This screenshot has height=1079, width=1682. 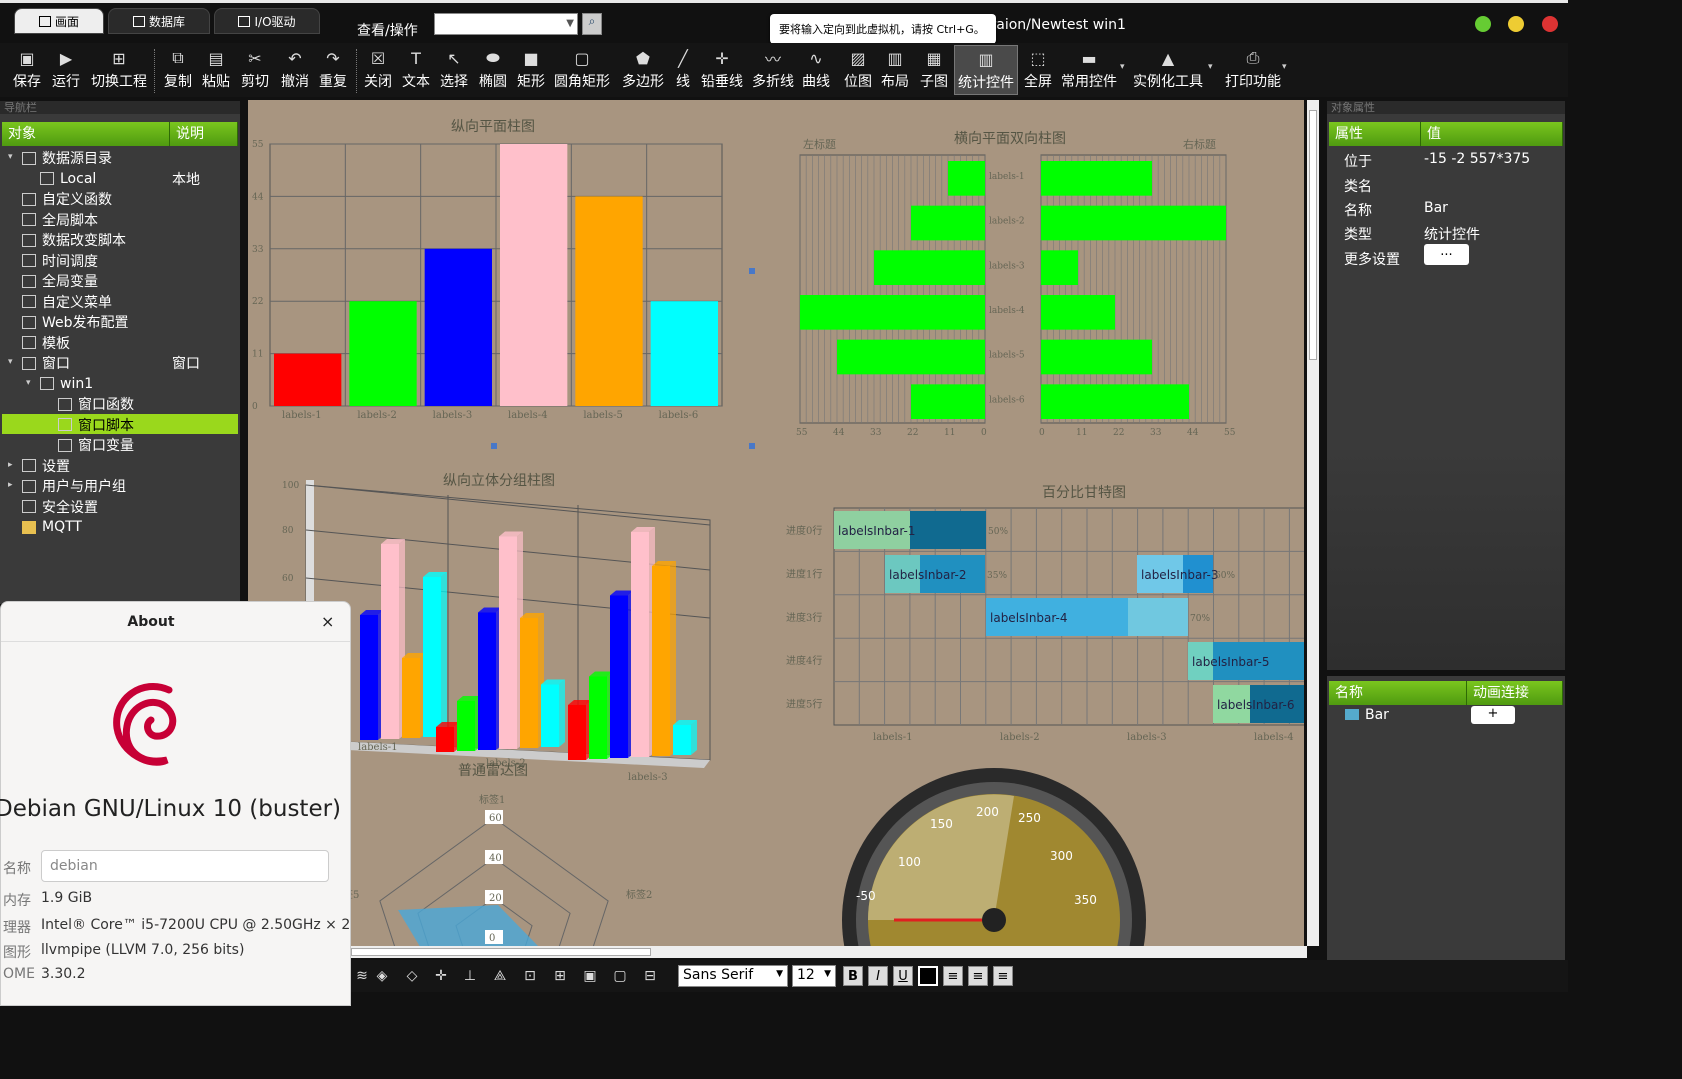 What do you see at coordinates (327, 621) in the screenshot?
I see `close-icon: ×` at bounding box center [327, 621].